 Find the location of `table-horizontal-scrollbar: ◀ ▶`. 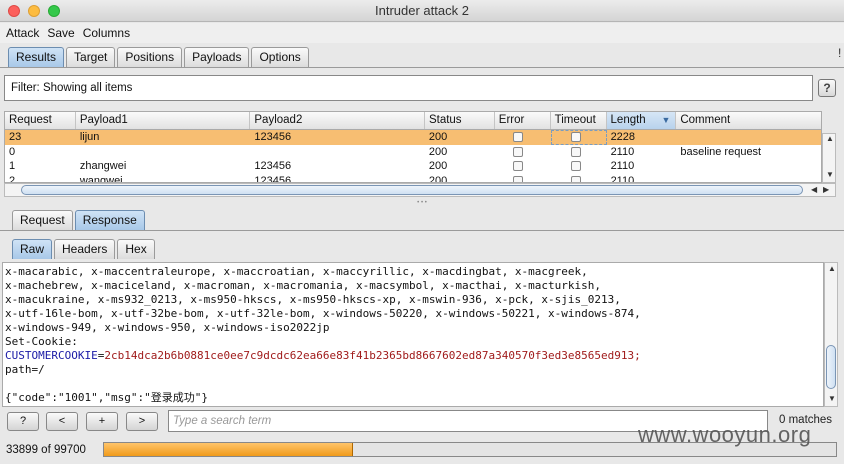

table-horizontal-scrollbar: ◀ ▶ is located at coordinates (420, 190).